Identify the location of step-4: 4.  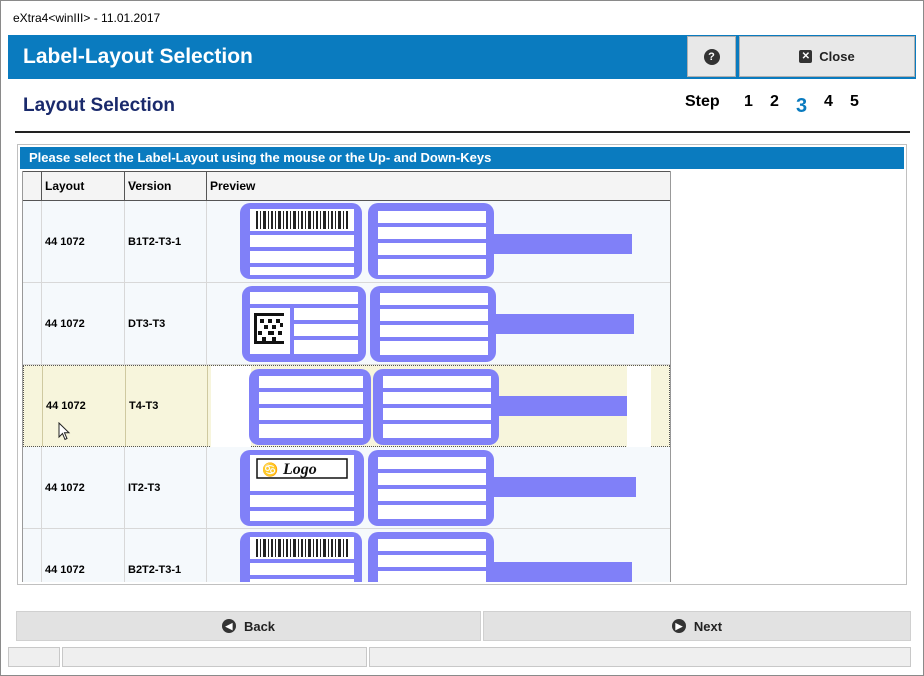
(828, 101).